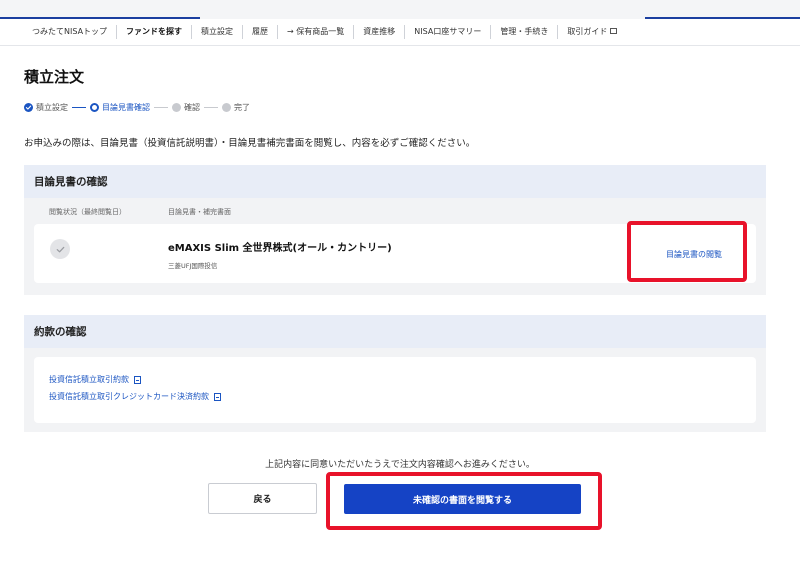  What do you see at coordinates (52, 107) in the screenshot?
I see `step-label: 積立設定` at bounding box center [52, 107].